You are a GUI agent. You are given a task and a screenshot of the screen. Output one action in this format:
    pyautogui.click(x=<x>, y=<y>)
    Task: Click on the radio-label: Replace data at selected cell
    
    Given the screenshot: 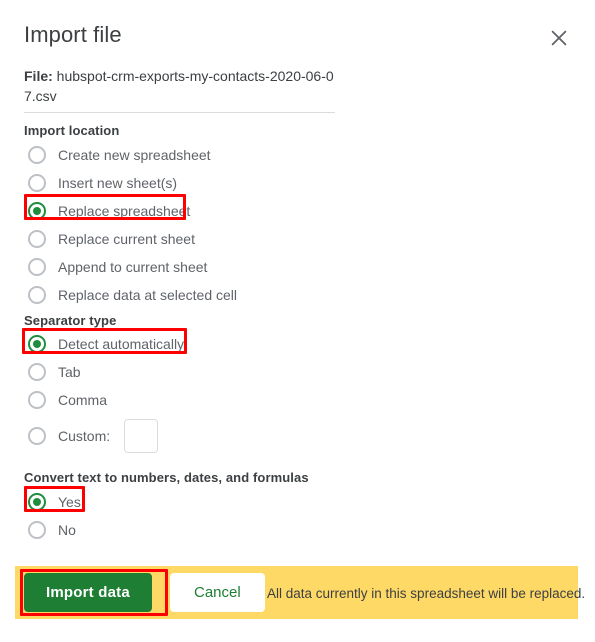 What is the action you would take?
    pyautogui.click(x=147, y=295)
    